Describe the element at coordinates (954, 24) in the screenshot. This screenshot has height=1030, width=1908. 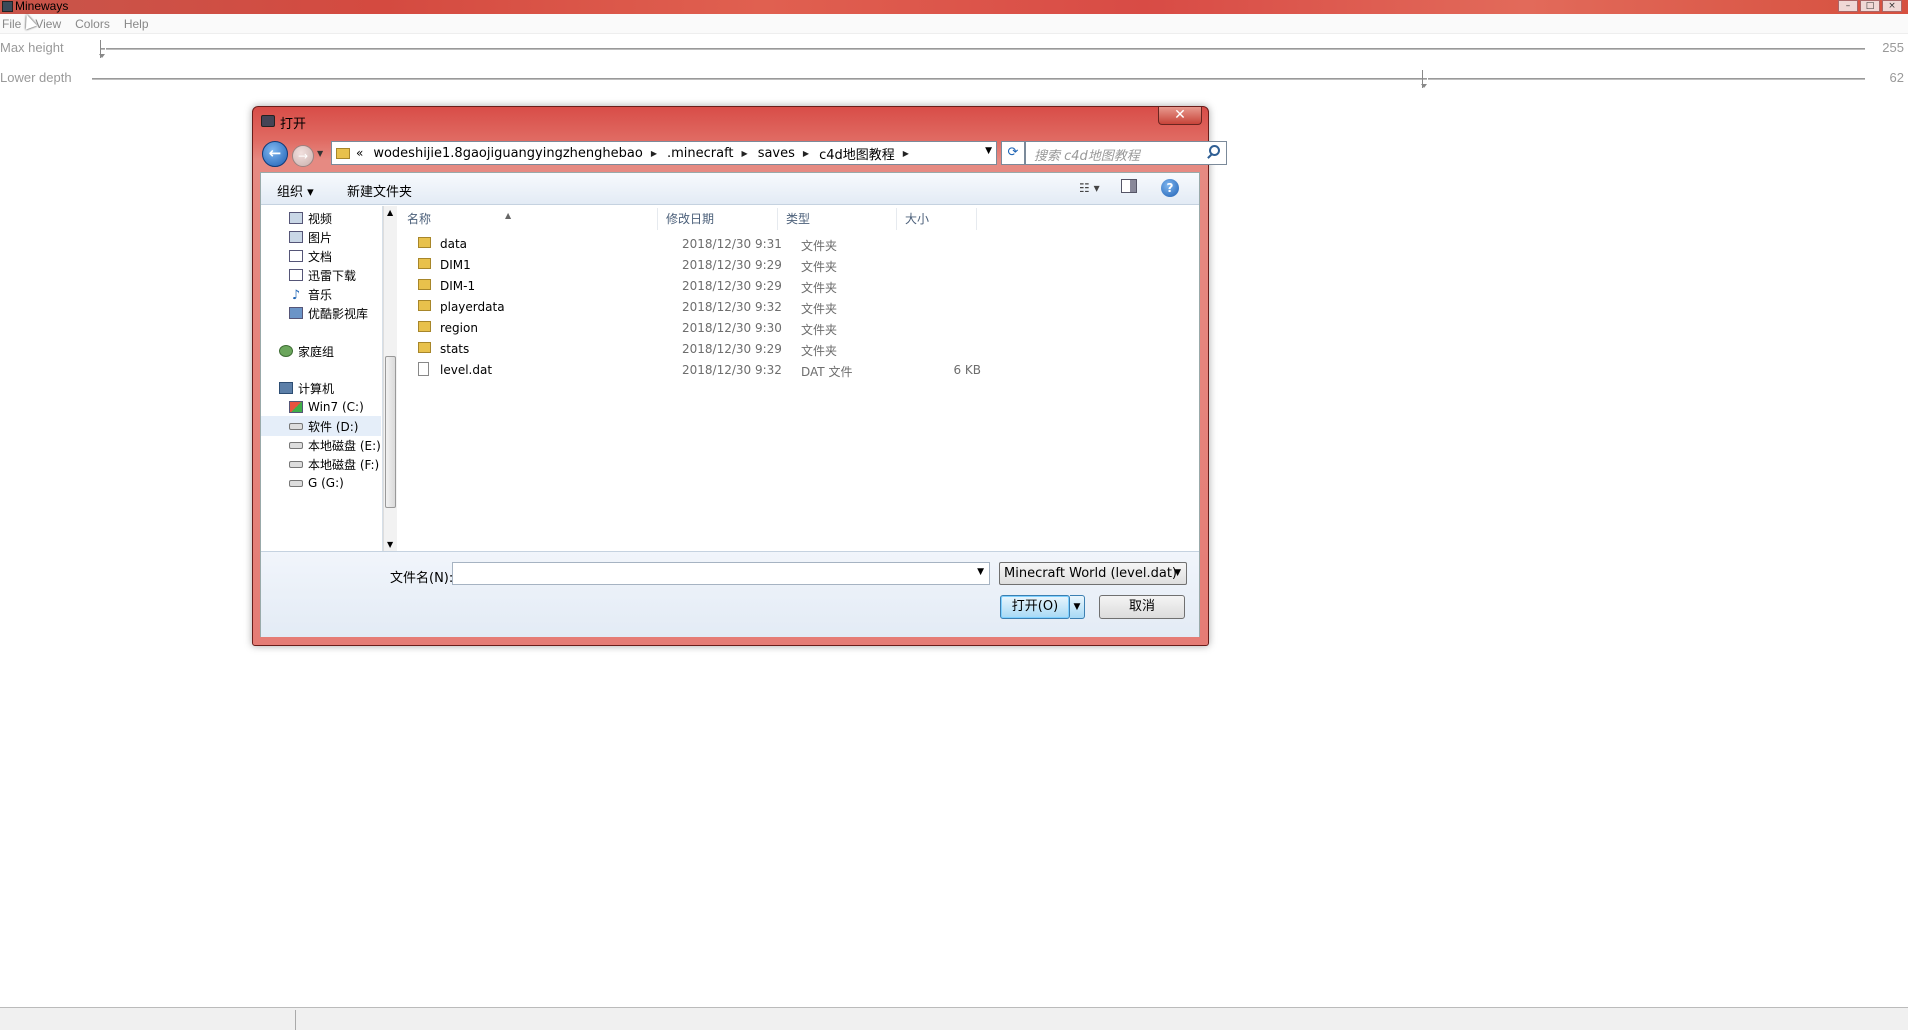
I see `menu-bar: File View Colors Help` at that location.